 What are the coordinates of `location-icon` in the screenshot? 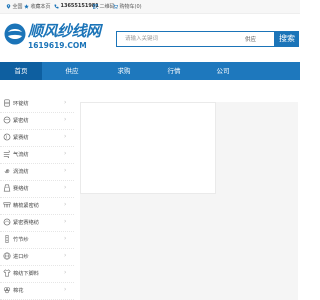 It's located at (8, 6).